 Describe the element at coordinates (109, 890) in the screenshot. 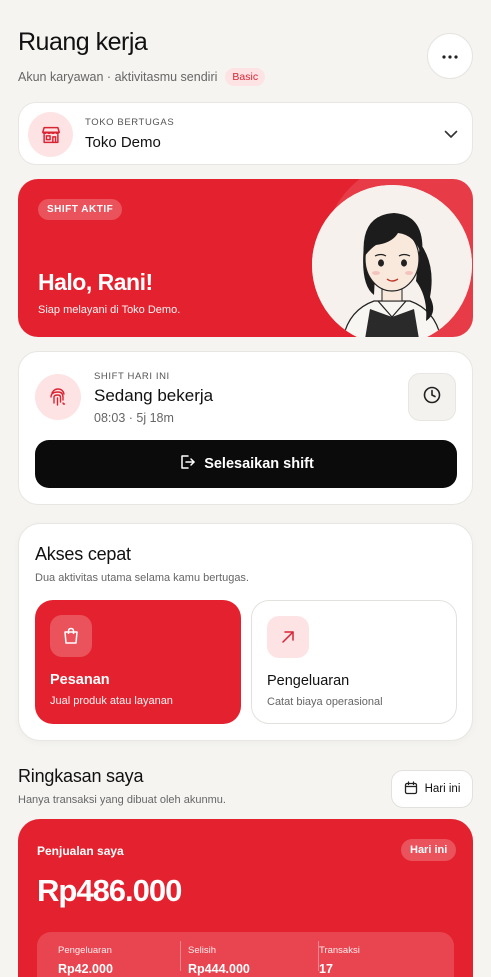

I see `sales-amount: Rp486.000` at that location.